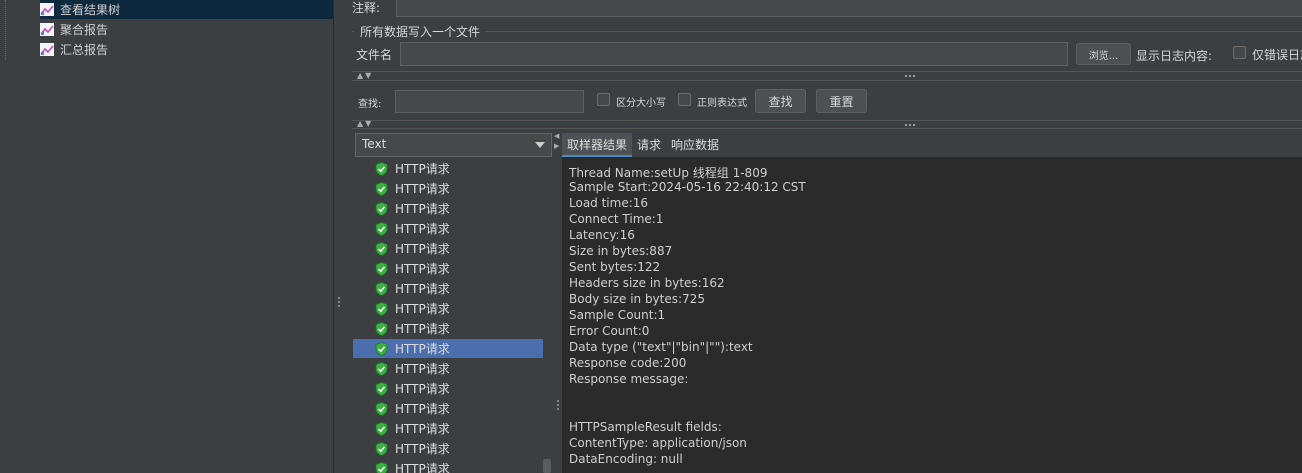 This screenshot has height=473, width=1302. Describe the element at coordinates (489, 101) in the screenshot. I see `search-input` at that location.